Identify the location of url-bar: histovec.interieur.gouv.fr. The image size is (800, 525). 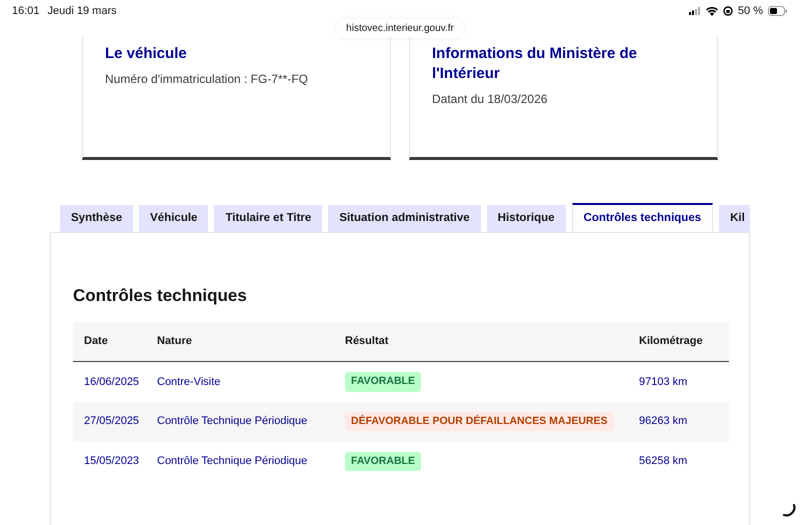
(400, 28).